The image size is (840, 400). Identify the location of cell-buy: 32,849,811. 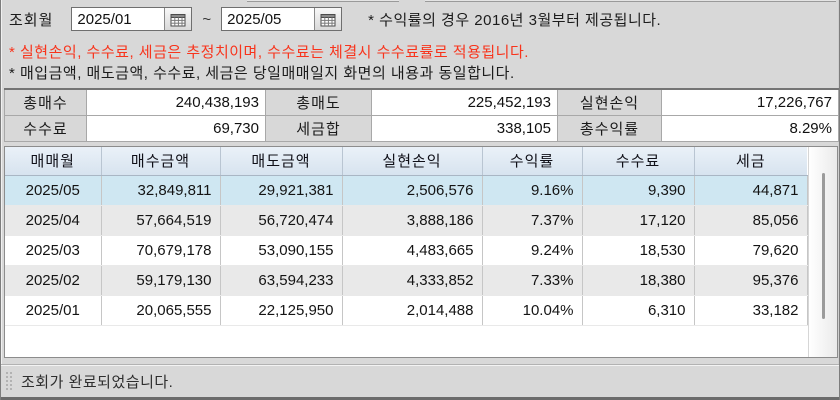
(161, 190).